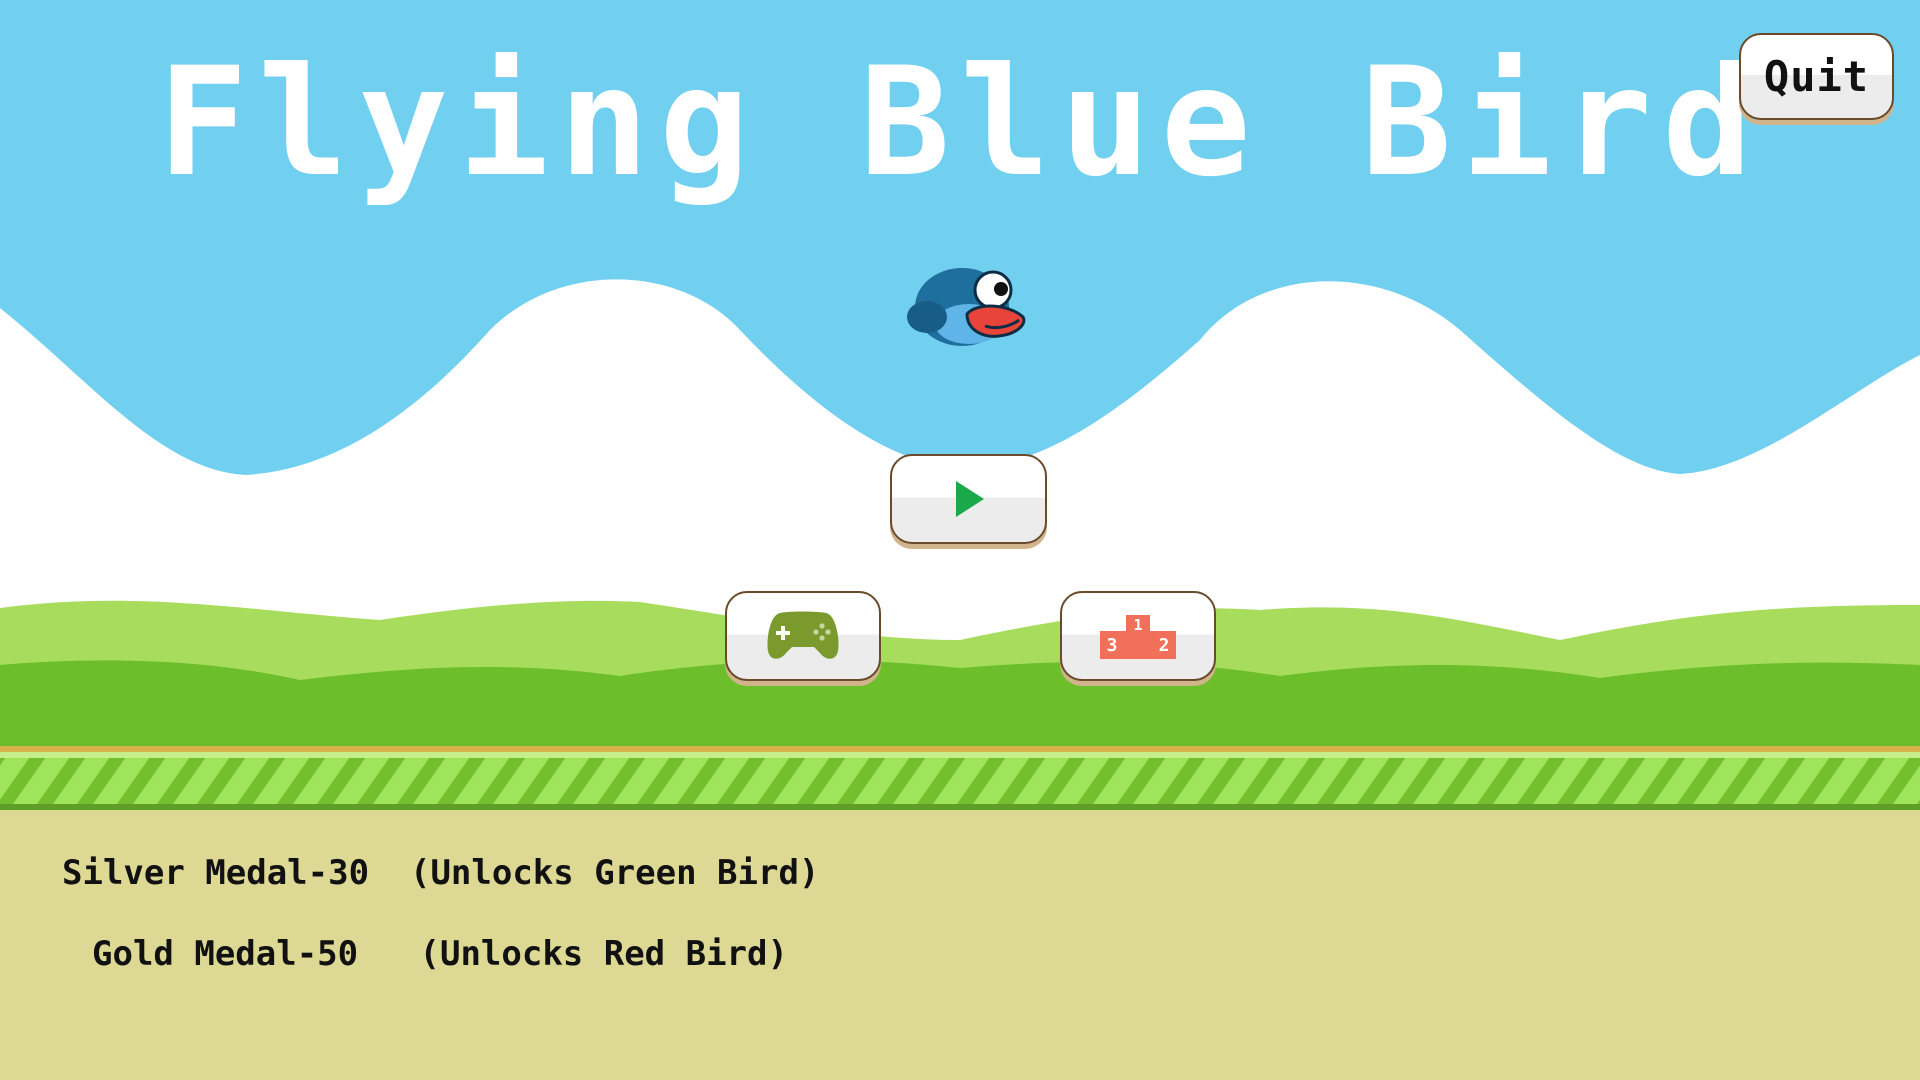 This screenshot has width=1920, height=1080. What do you see at coordinates (960, 755) in the screenshot?
I see `grass-top` at bounding box center [960, 755].